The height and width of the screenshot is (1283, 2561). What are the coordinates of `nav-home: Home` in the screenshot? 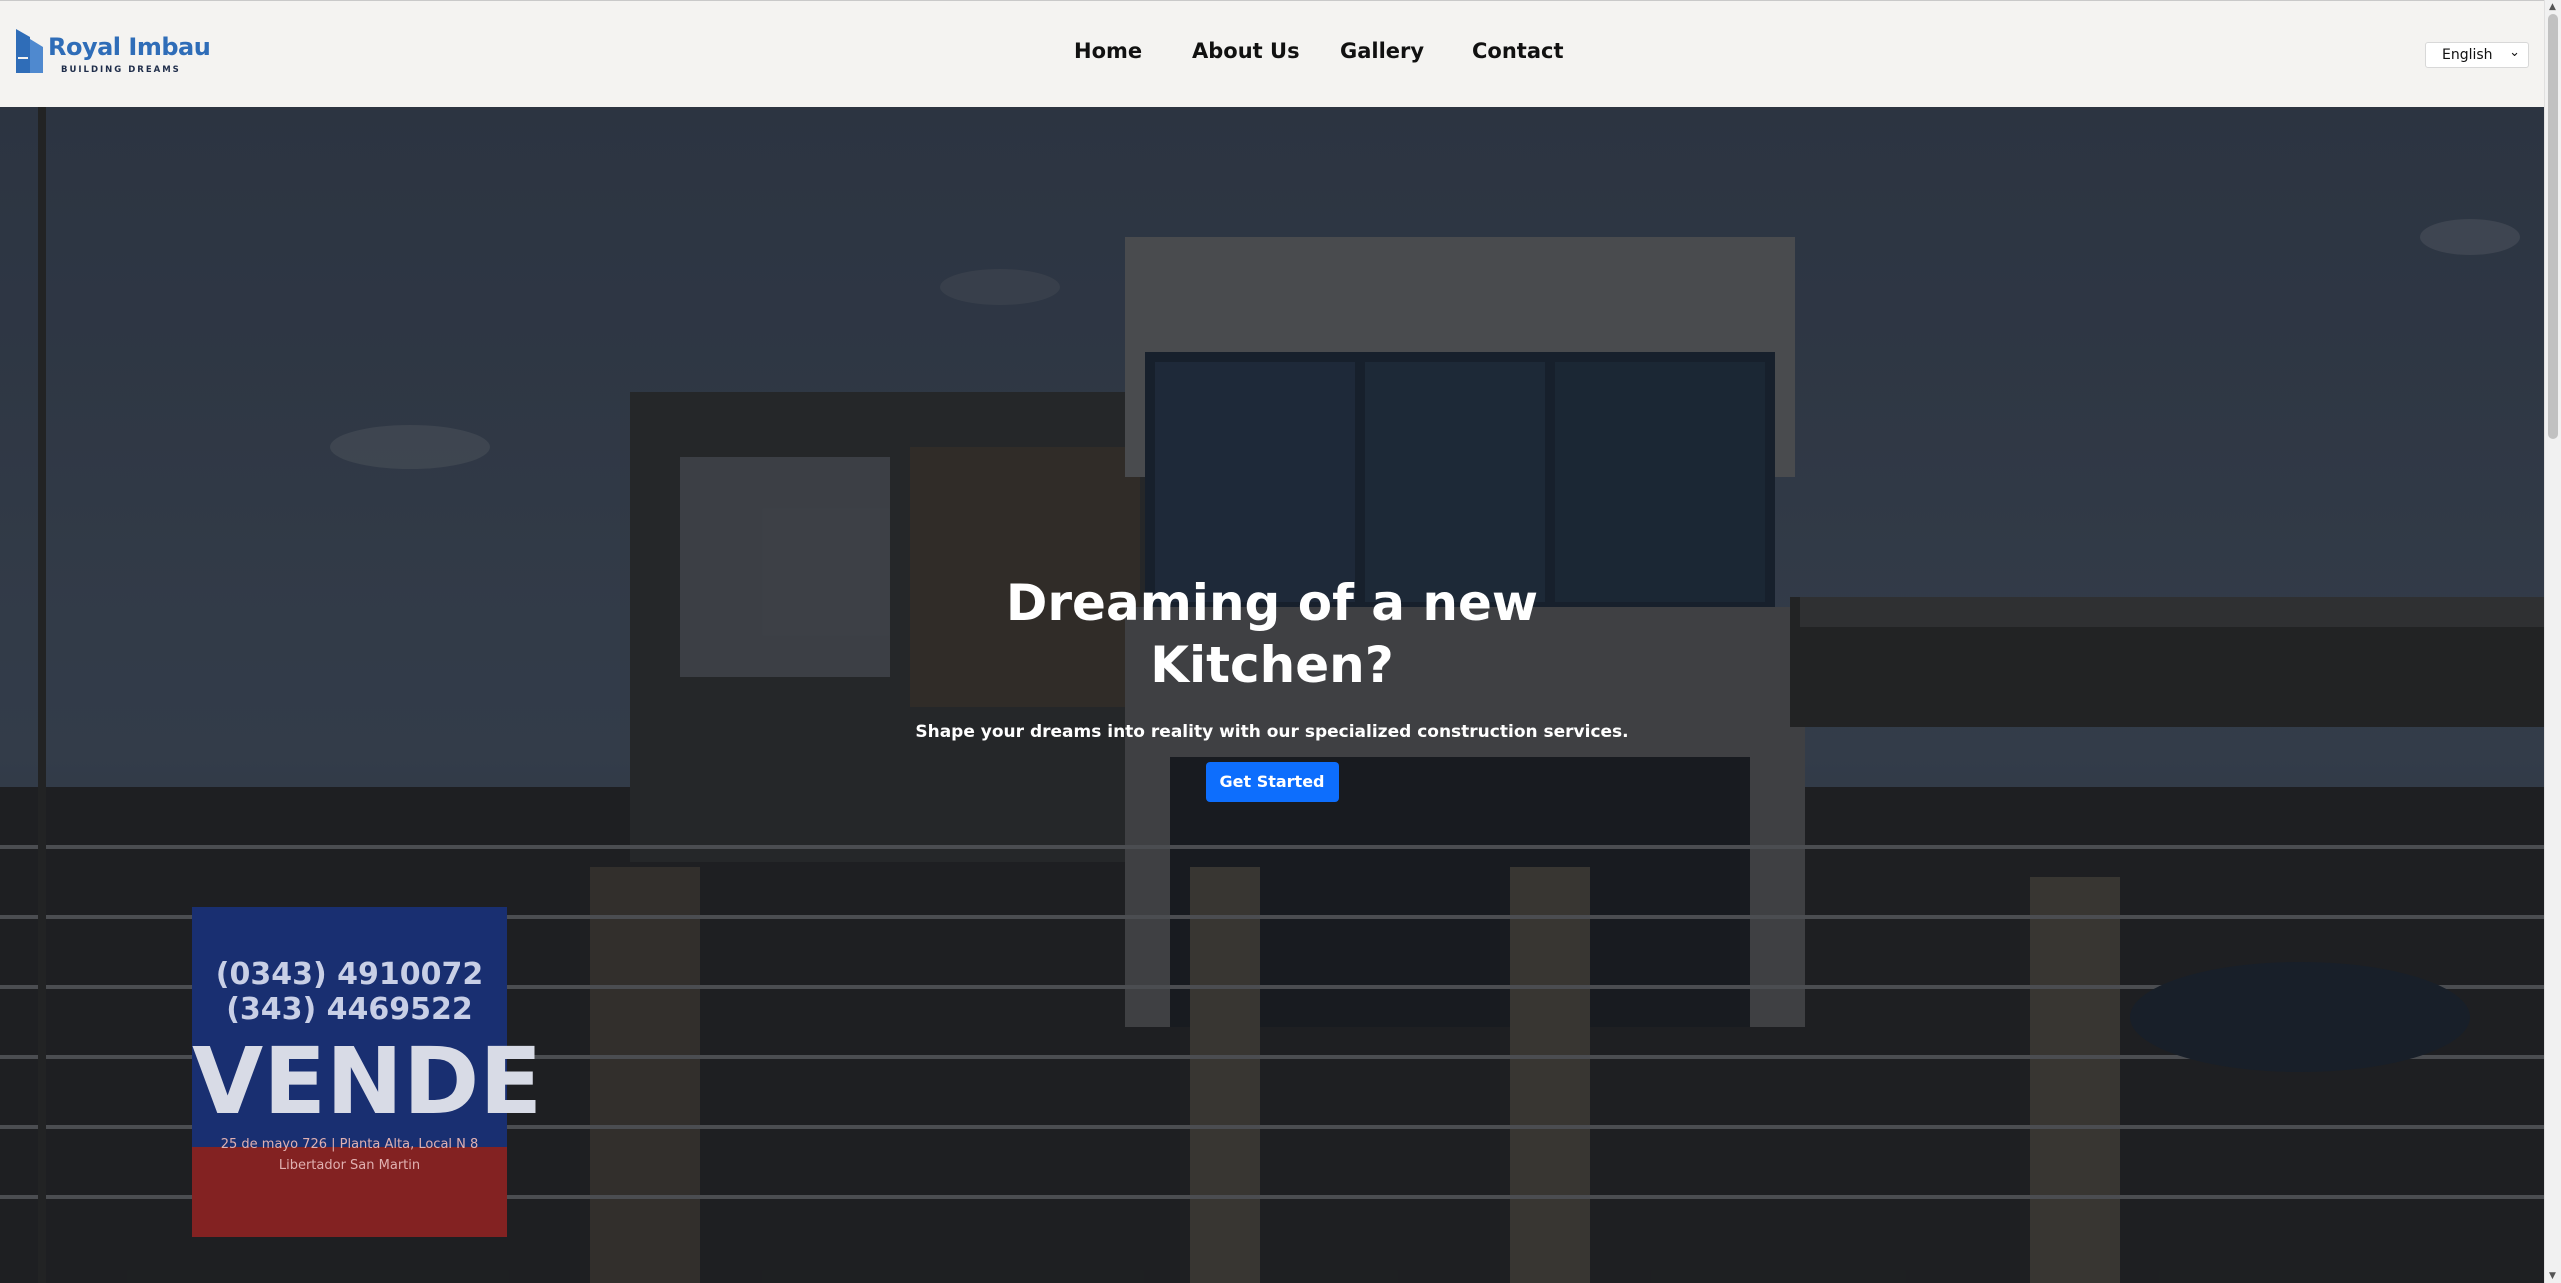 It's located at (1108, 51).